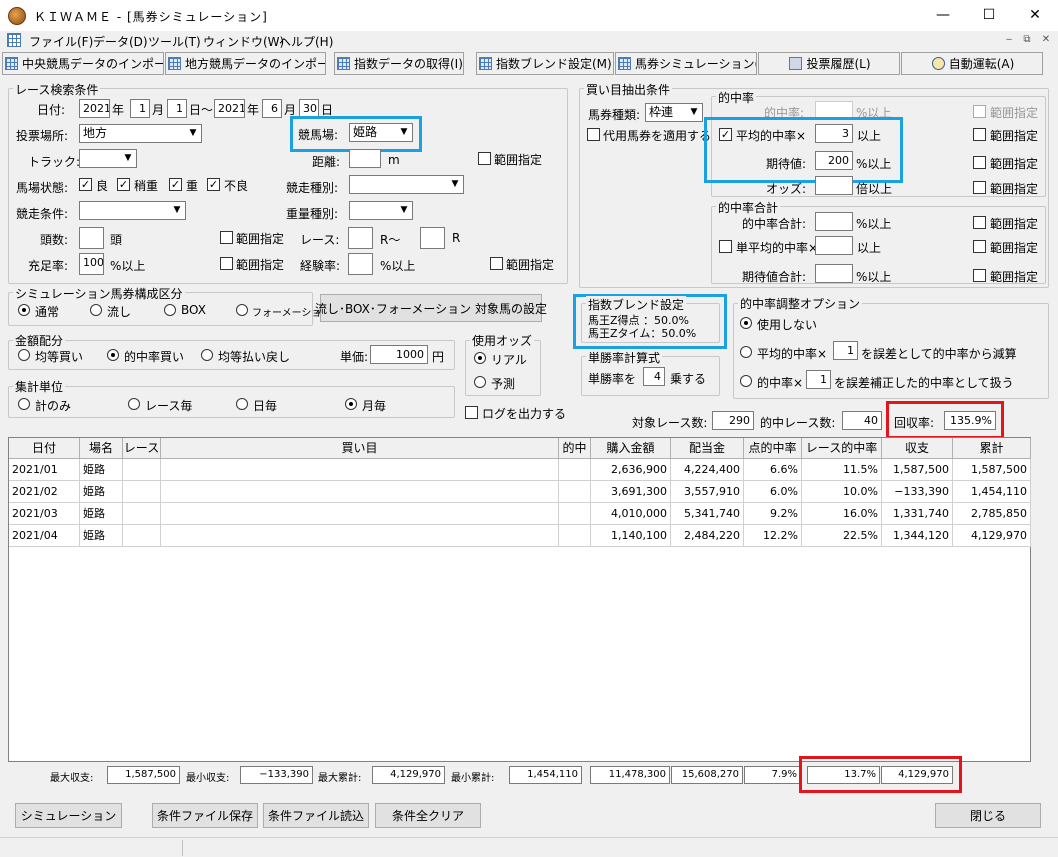  What do you see at coordinates (1027, 40) in the screenshot?
I see `mdi-restore-icon: ⧉` at bounding box center [1027, 40].